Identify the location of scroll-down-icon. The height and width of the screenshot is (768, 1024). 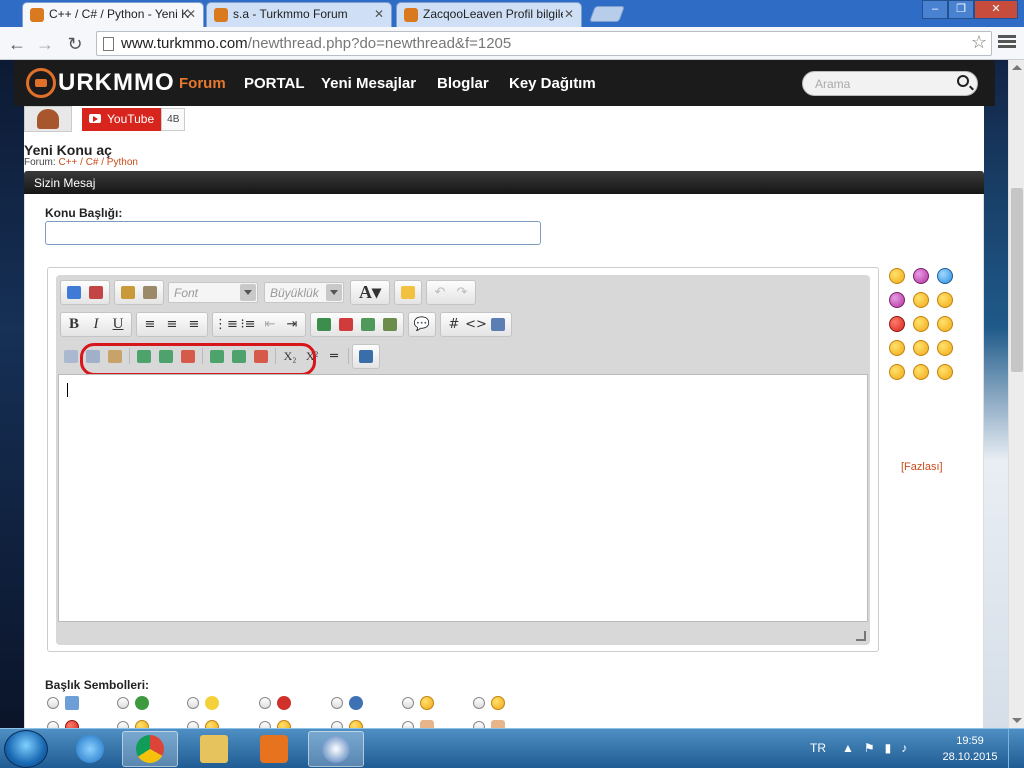
(1017, 720).